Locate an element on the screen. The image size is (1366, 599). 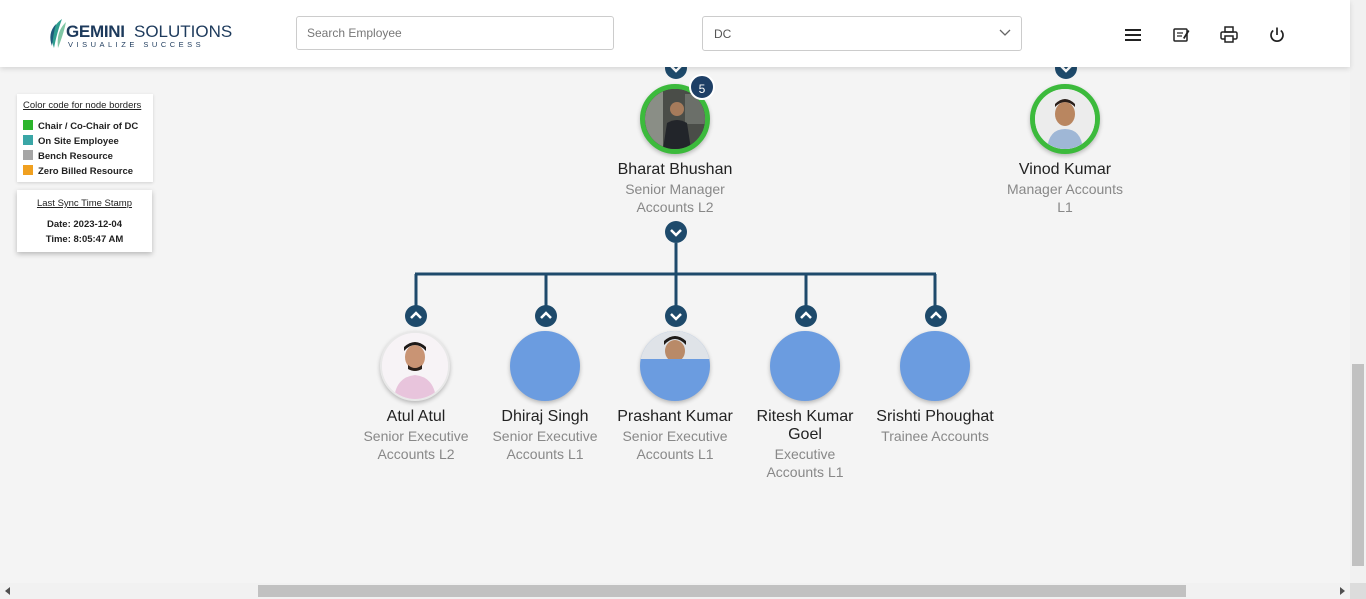
vertical-scrollbar is located at coordinates (1358, 291).